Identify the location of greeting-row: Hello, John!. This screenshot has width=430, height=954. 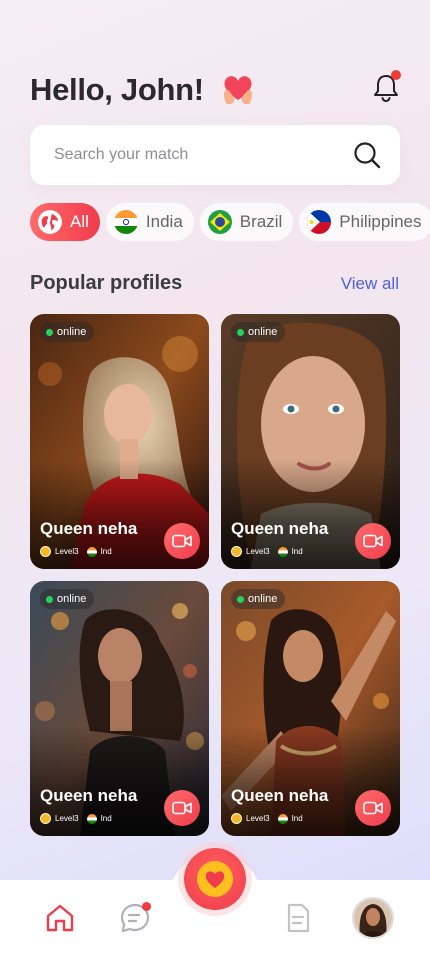
(144, 90).